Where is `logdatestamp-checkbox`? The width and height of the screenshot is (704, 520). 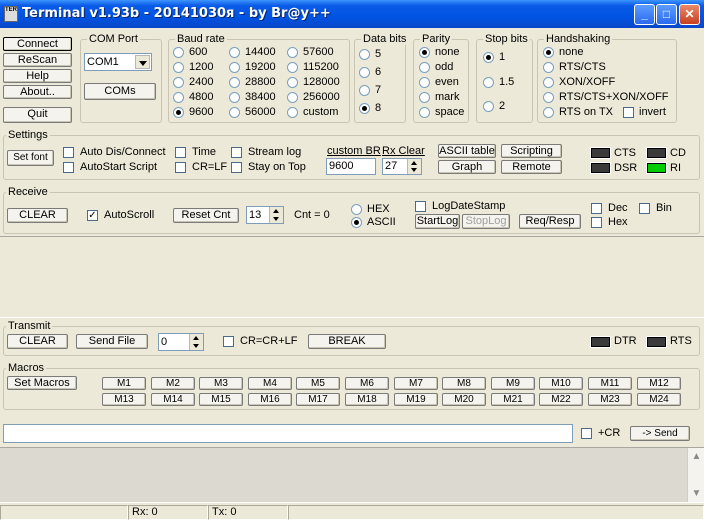
logdatestamp-checkbox is located at coordinates (420, 206).